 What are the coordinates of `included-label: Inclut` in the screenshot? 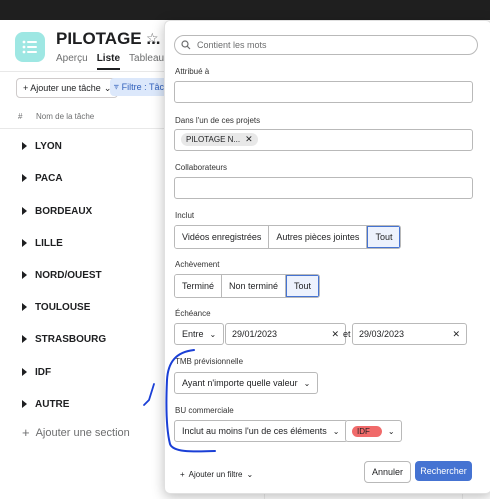 It's located at (185, 215).